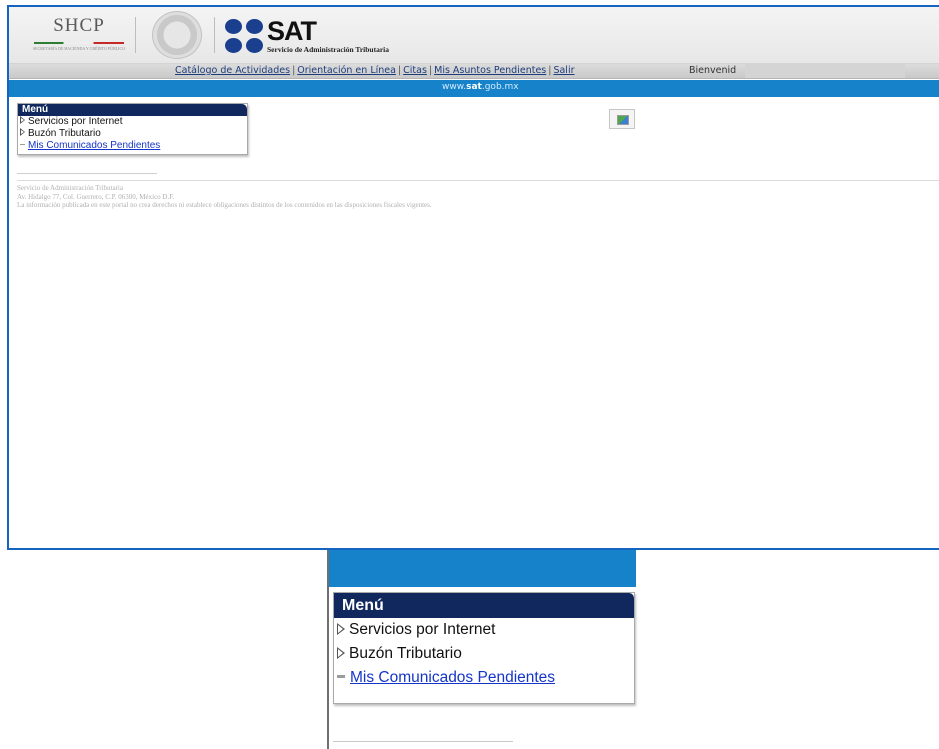 This screenshot has width=939, height=749. What do you see at coordinates (415, 70) in the screenshot?
I see `nav-link-citas: Citas` at bounding box center [415, 70].